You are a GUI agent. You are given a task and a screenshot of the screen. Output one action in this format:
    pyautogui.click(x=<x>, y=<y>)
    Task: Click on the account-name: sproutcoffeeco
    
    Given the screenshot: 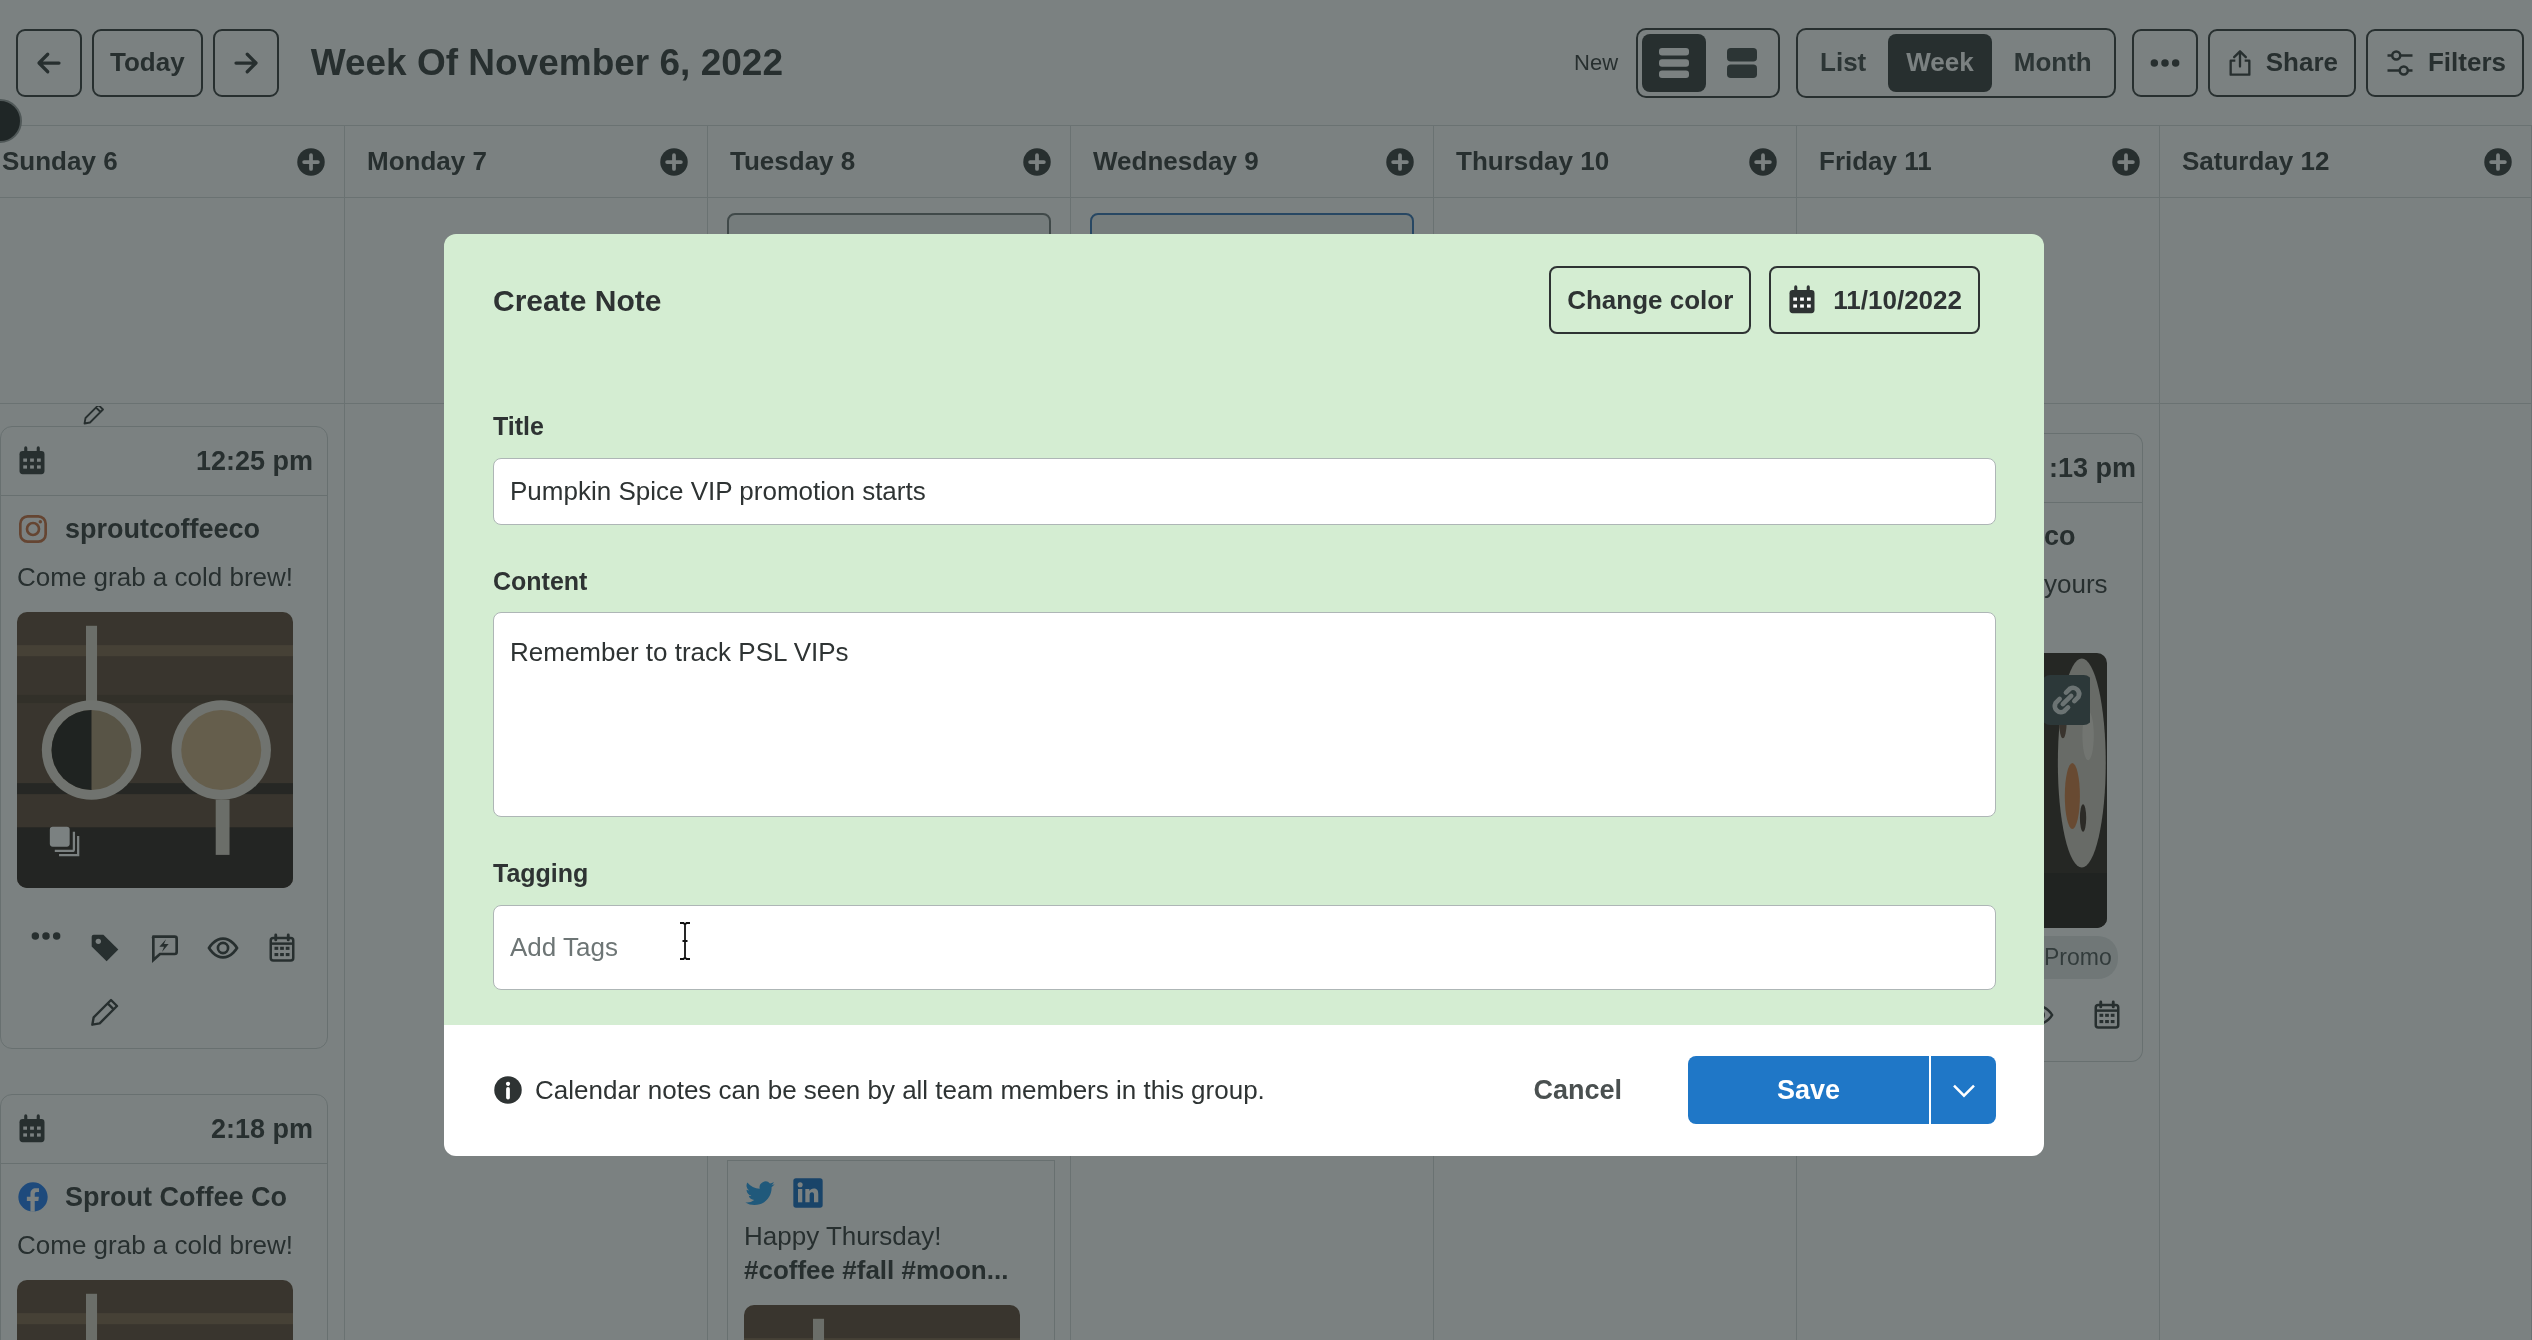 What is the action you would take?
    pyautogui.click(x=163, y=529)
    